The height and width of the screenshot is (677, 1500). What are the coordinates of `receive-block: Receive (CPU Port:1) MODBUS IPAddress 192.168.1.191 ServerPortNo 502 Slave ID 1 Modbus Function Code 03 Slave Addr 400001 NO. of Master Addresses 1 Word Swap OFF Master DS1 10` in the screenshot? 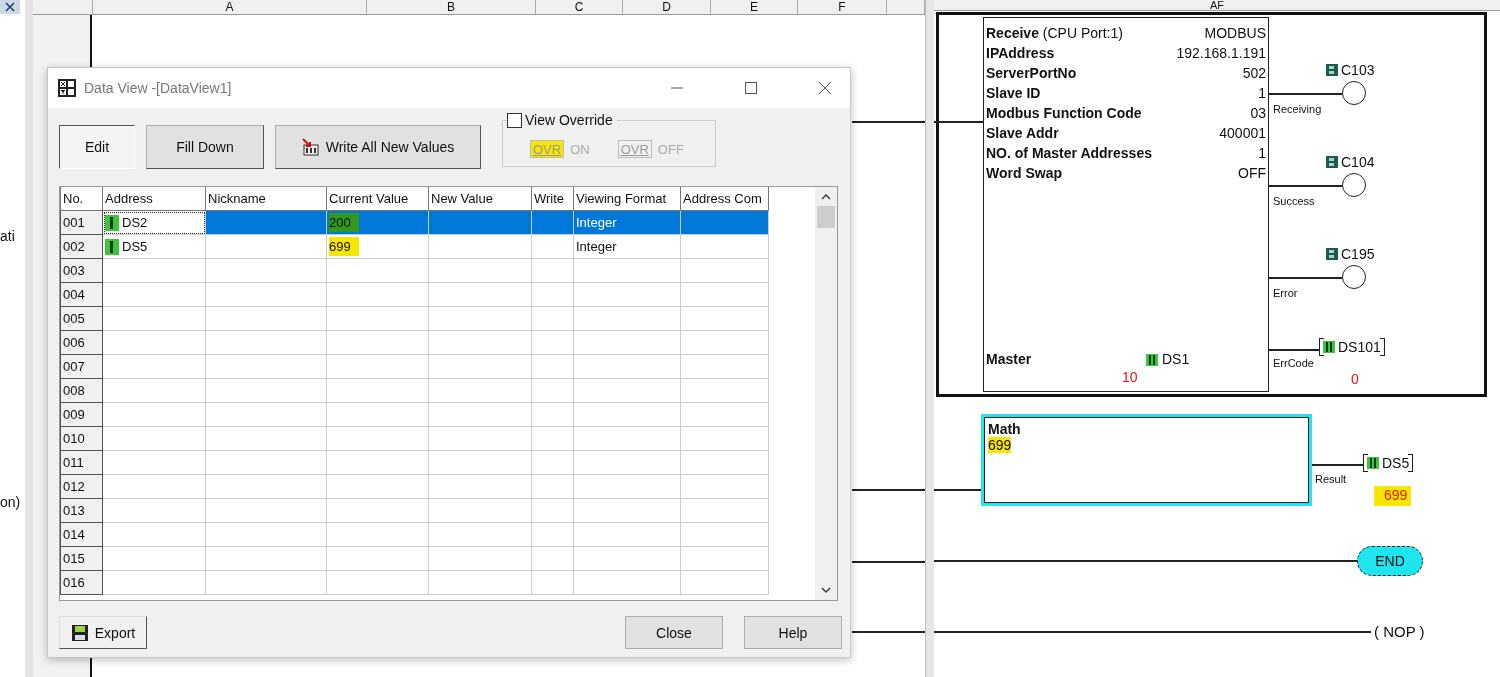 It's located at (1126, 204).